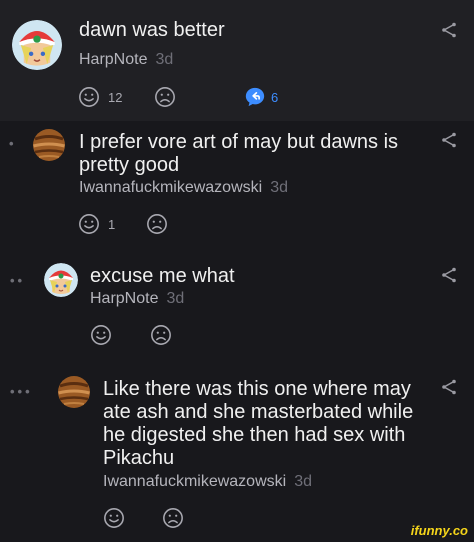 This screenshot has height=542, width=474. I want to click on thread-depth-indicator: •••, so click(21, 391).